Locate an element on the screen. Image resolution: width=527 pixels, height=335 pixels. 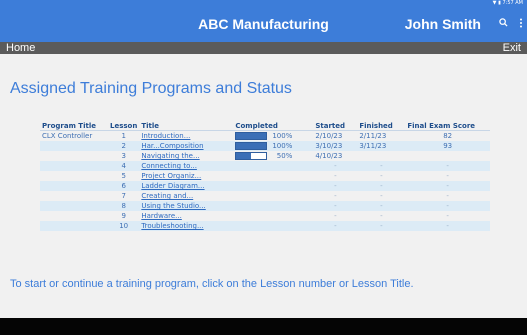
final-exam-score is located at coordinates (447, 156).